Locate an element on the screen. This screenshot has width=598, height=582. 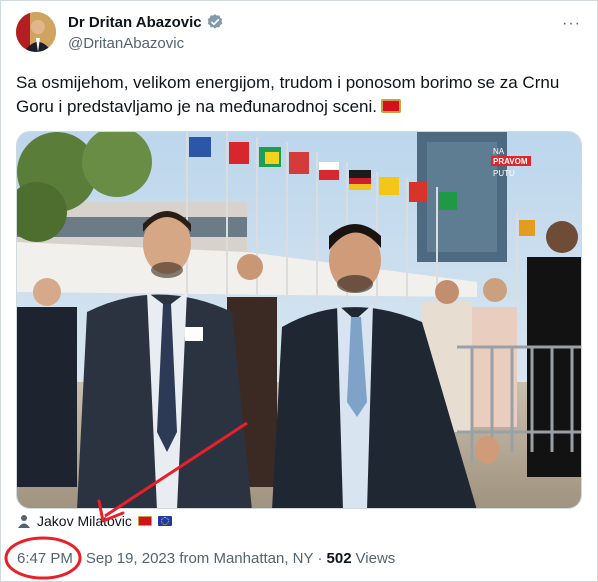
person-tag-icon is located at coordinates (24, 521).